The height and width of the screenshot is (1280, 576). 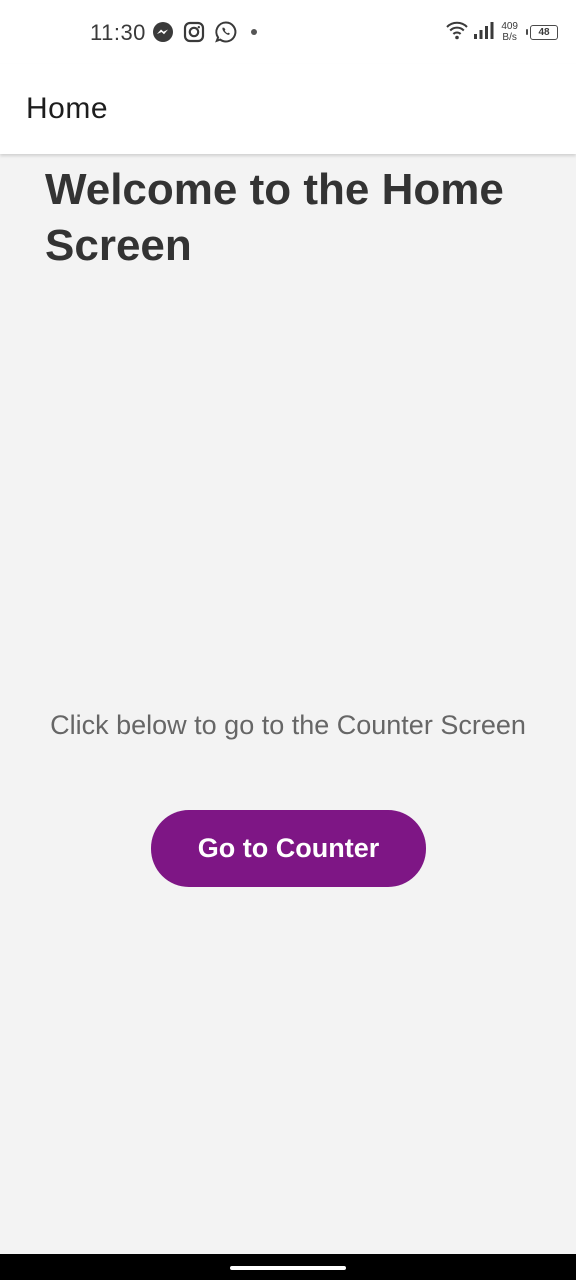 What do you see at coordinates (509, 37) in the screenshot?
I see `network-speed-unit: B/s` at bounding box center [509, 37].